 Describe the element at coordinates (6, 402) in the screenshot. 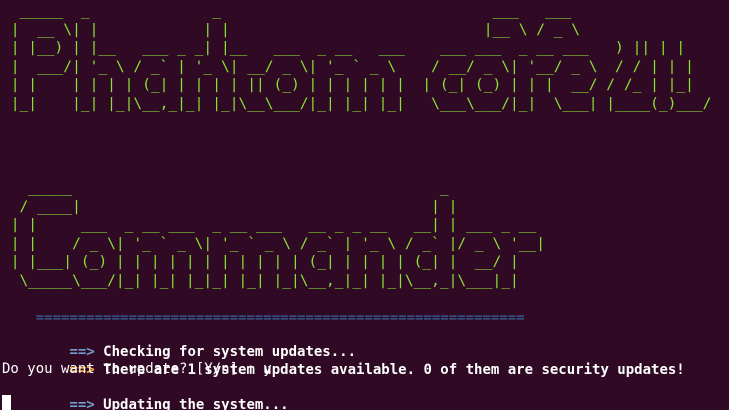

I see `terminal-cursor` at that location.